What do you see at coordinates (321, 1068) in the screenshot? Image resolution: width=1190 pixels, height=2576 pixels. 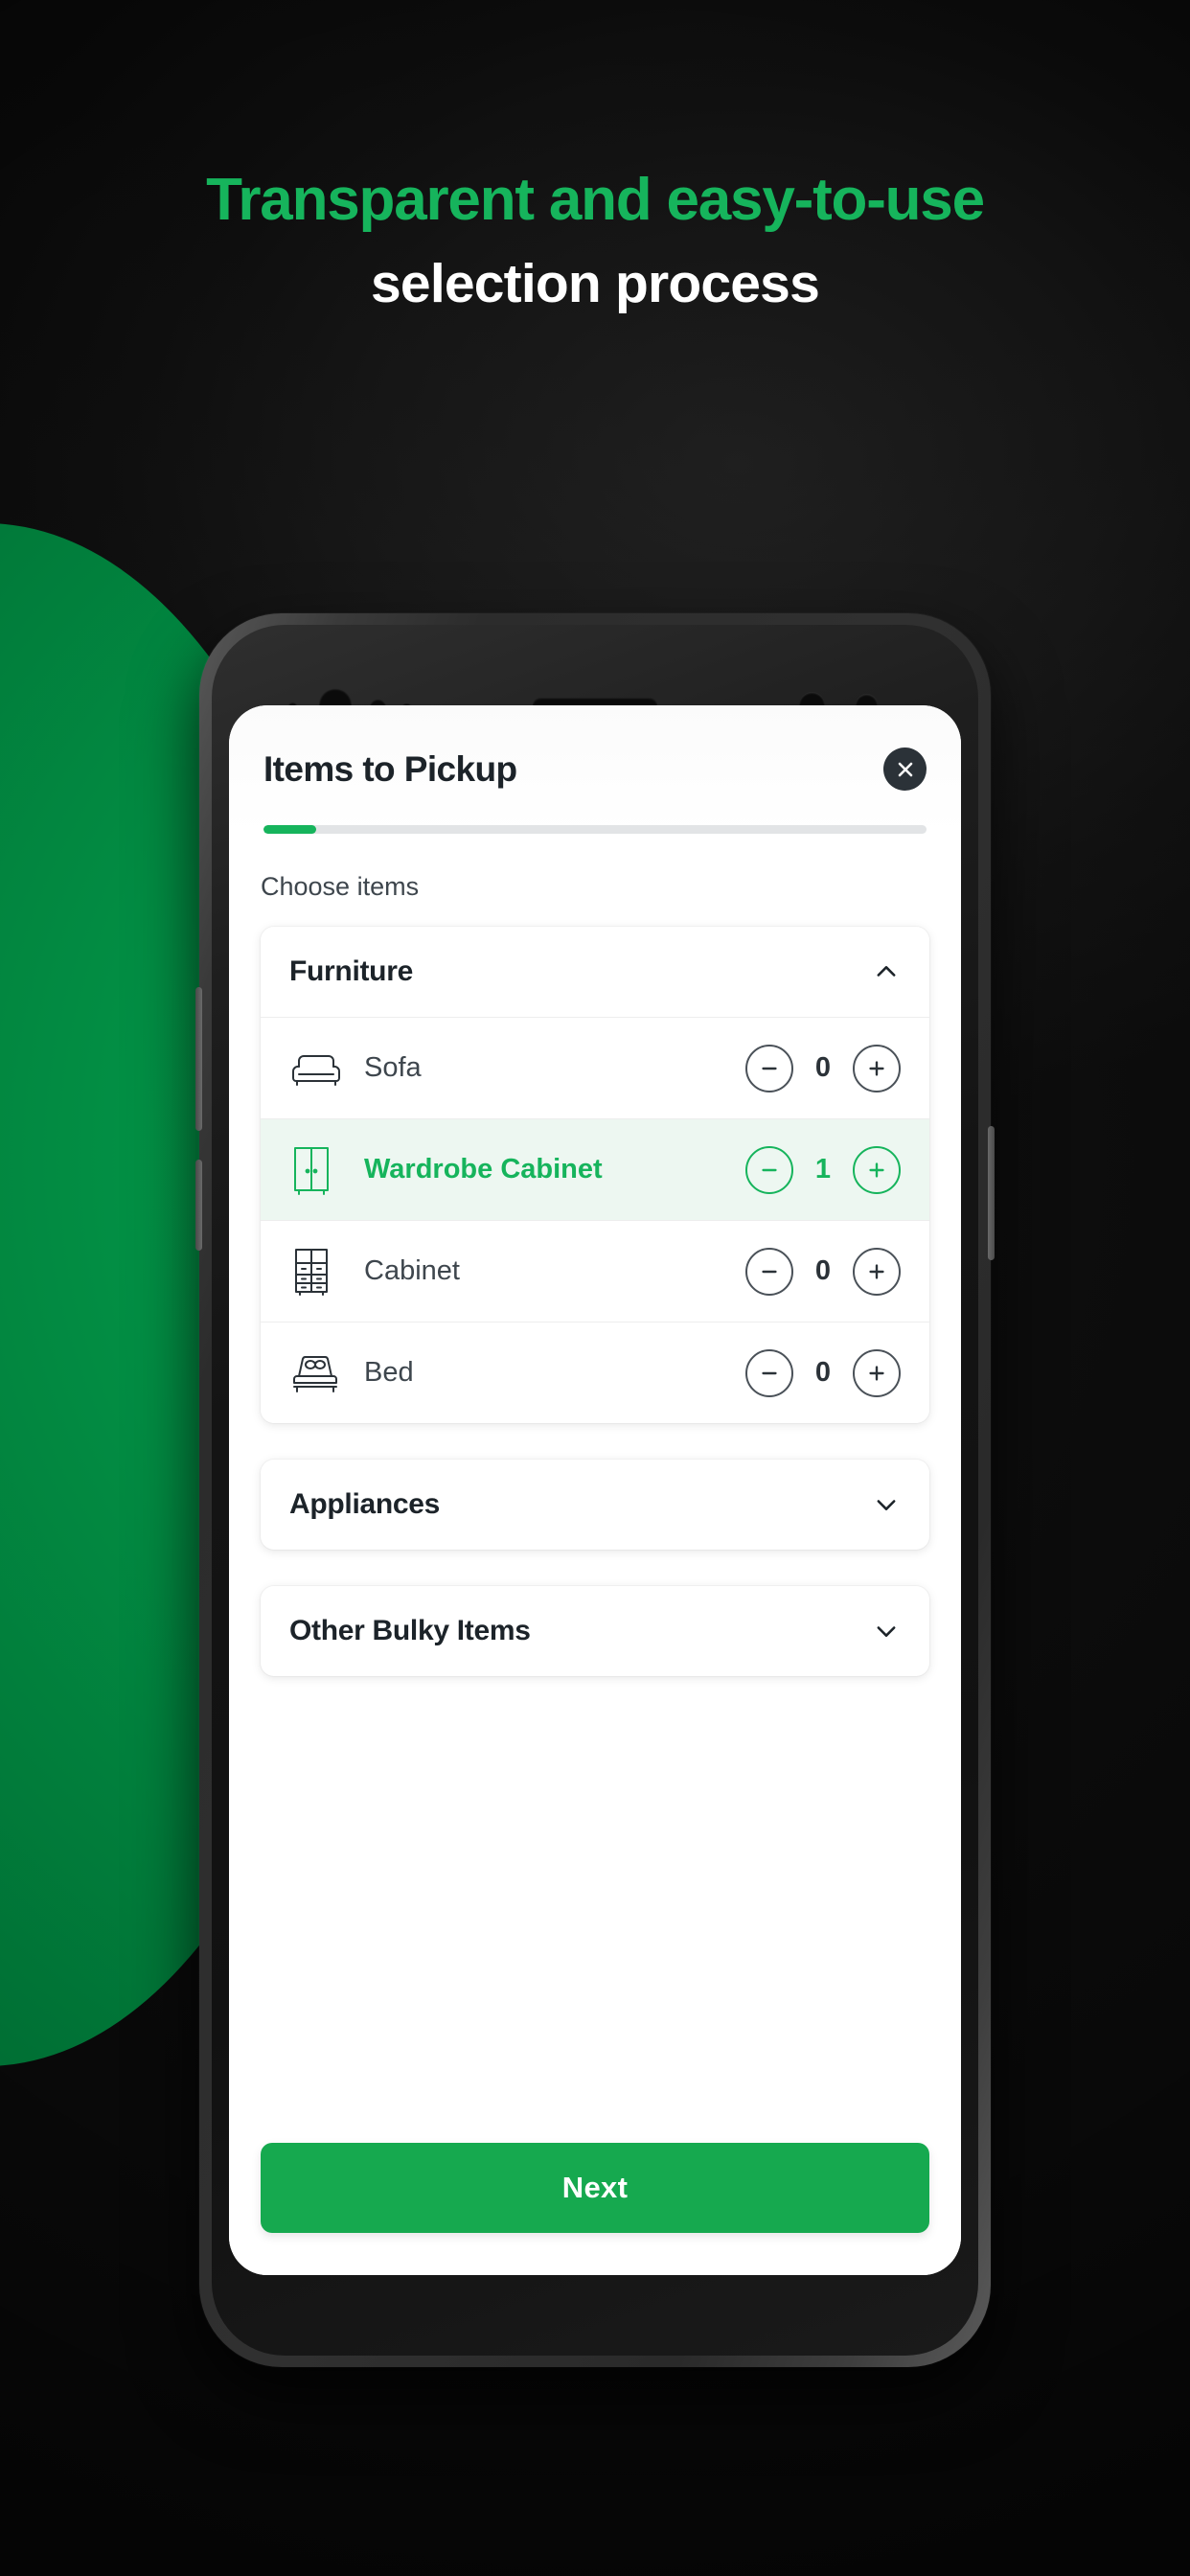 I see `sofa-icon` at bounding box center [321, 1068].